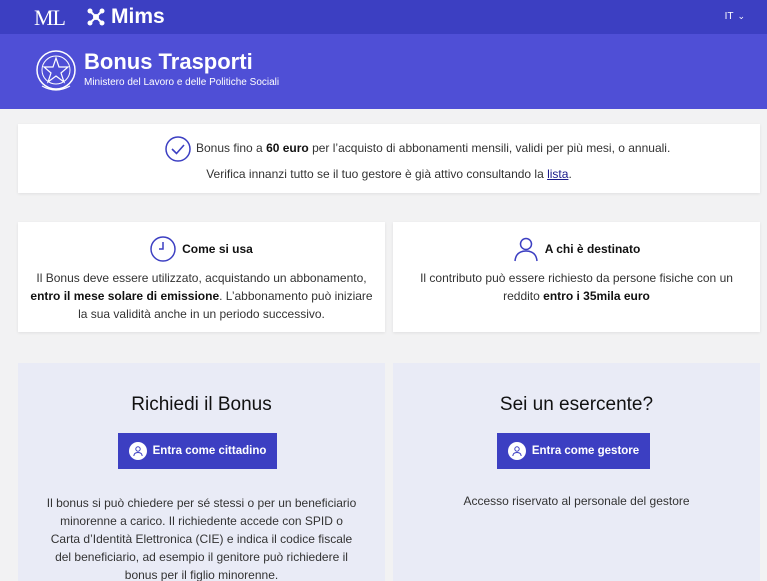 The image size is (767, 581). What do you see at coordinates (585, 451) in the screenshot?
I see `enter-as-manager-label: Entra come gestore` at bounding box center [585, 451].